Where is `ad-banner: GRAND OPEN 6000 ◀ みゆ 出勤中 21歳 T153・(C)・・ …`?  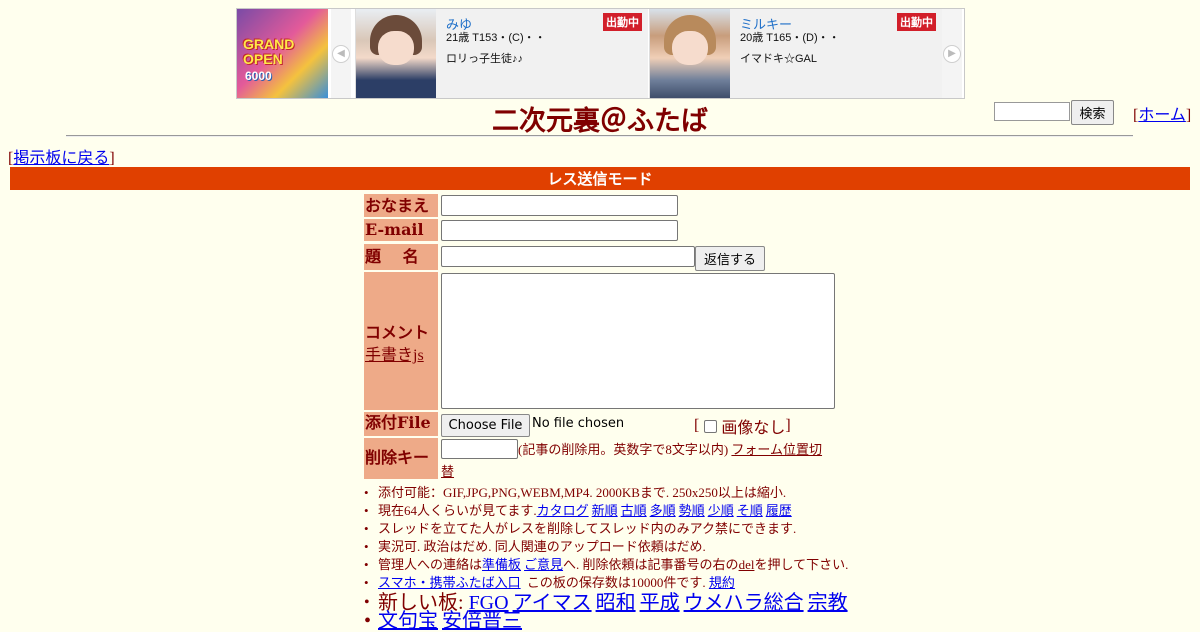 ad-banner: GRAND OPEN 6000 ◀ みゆ 出勤中 21歳 T153・(C)・・ … is located at coordinates (600, 53).